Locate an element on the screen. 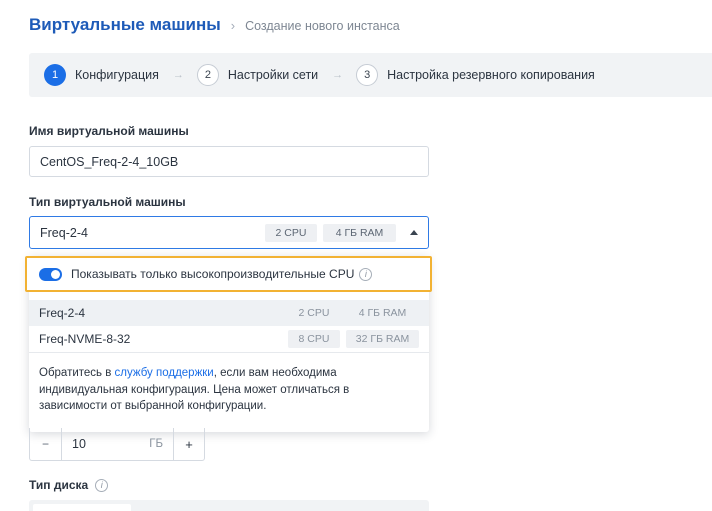  step-network-settings: 2 Настройки сети is located at coordinates (257, 75).